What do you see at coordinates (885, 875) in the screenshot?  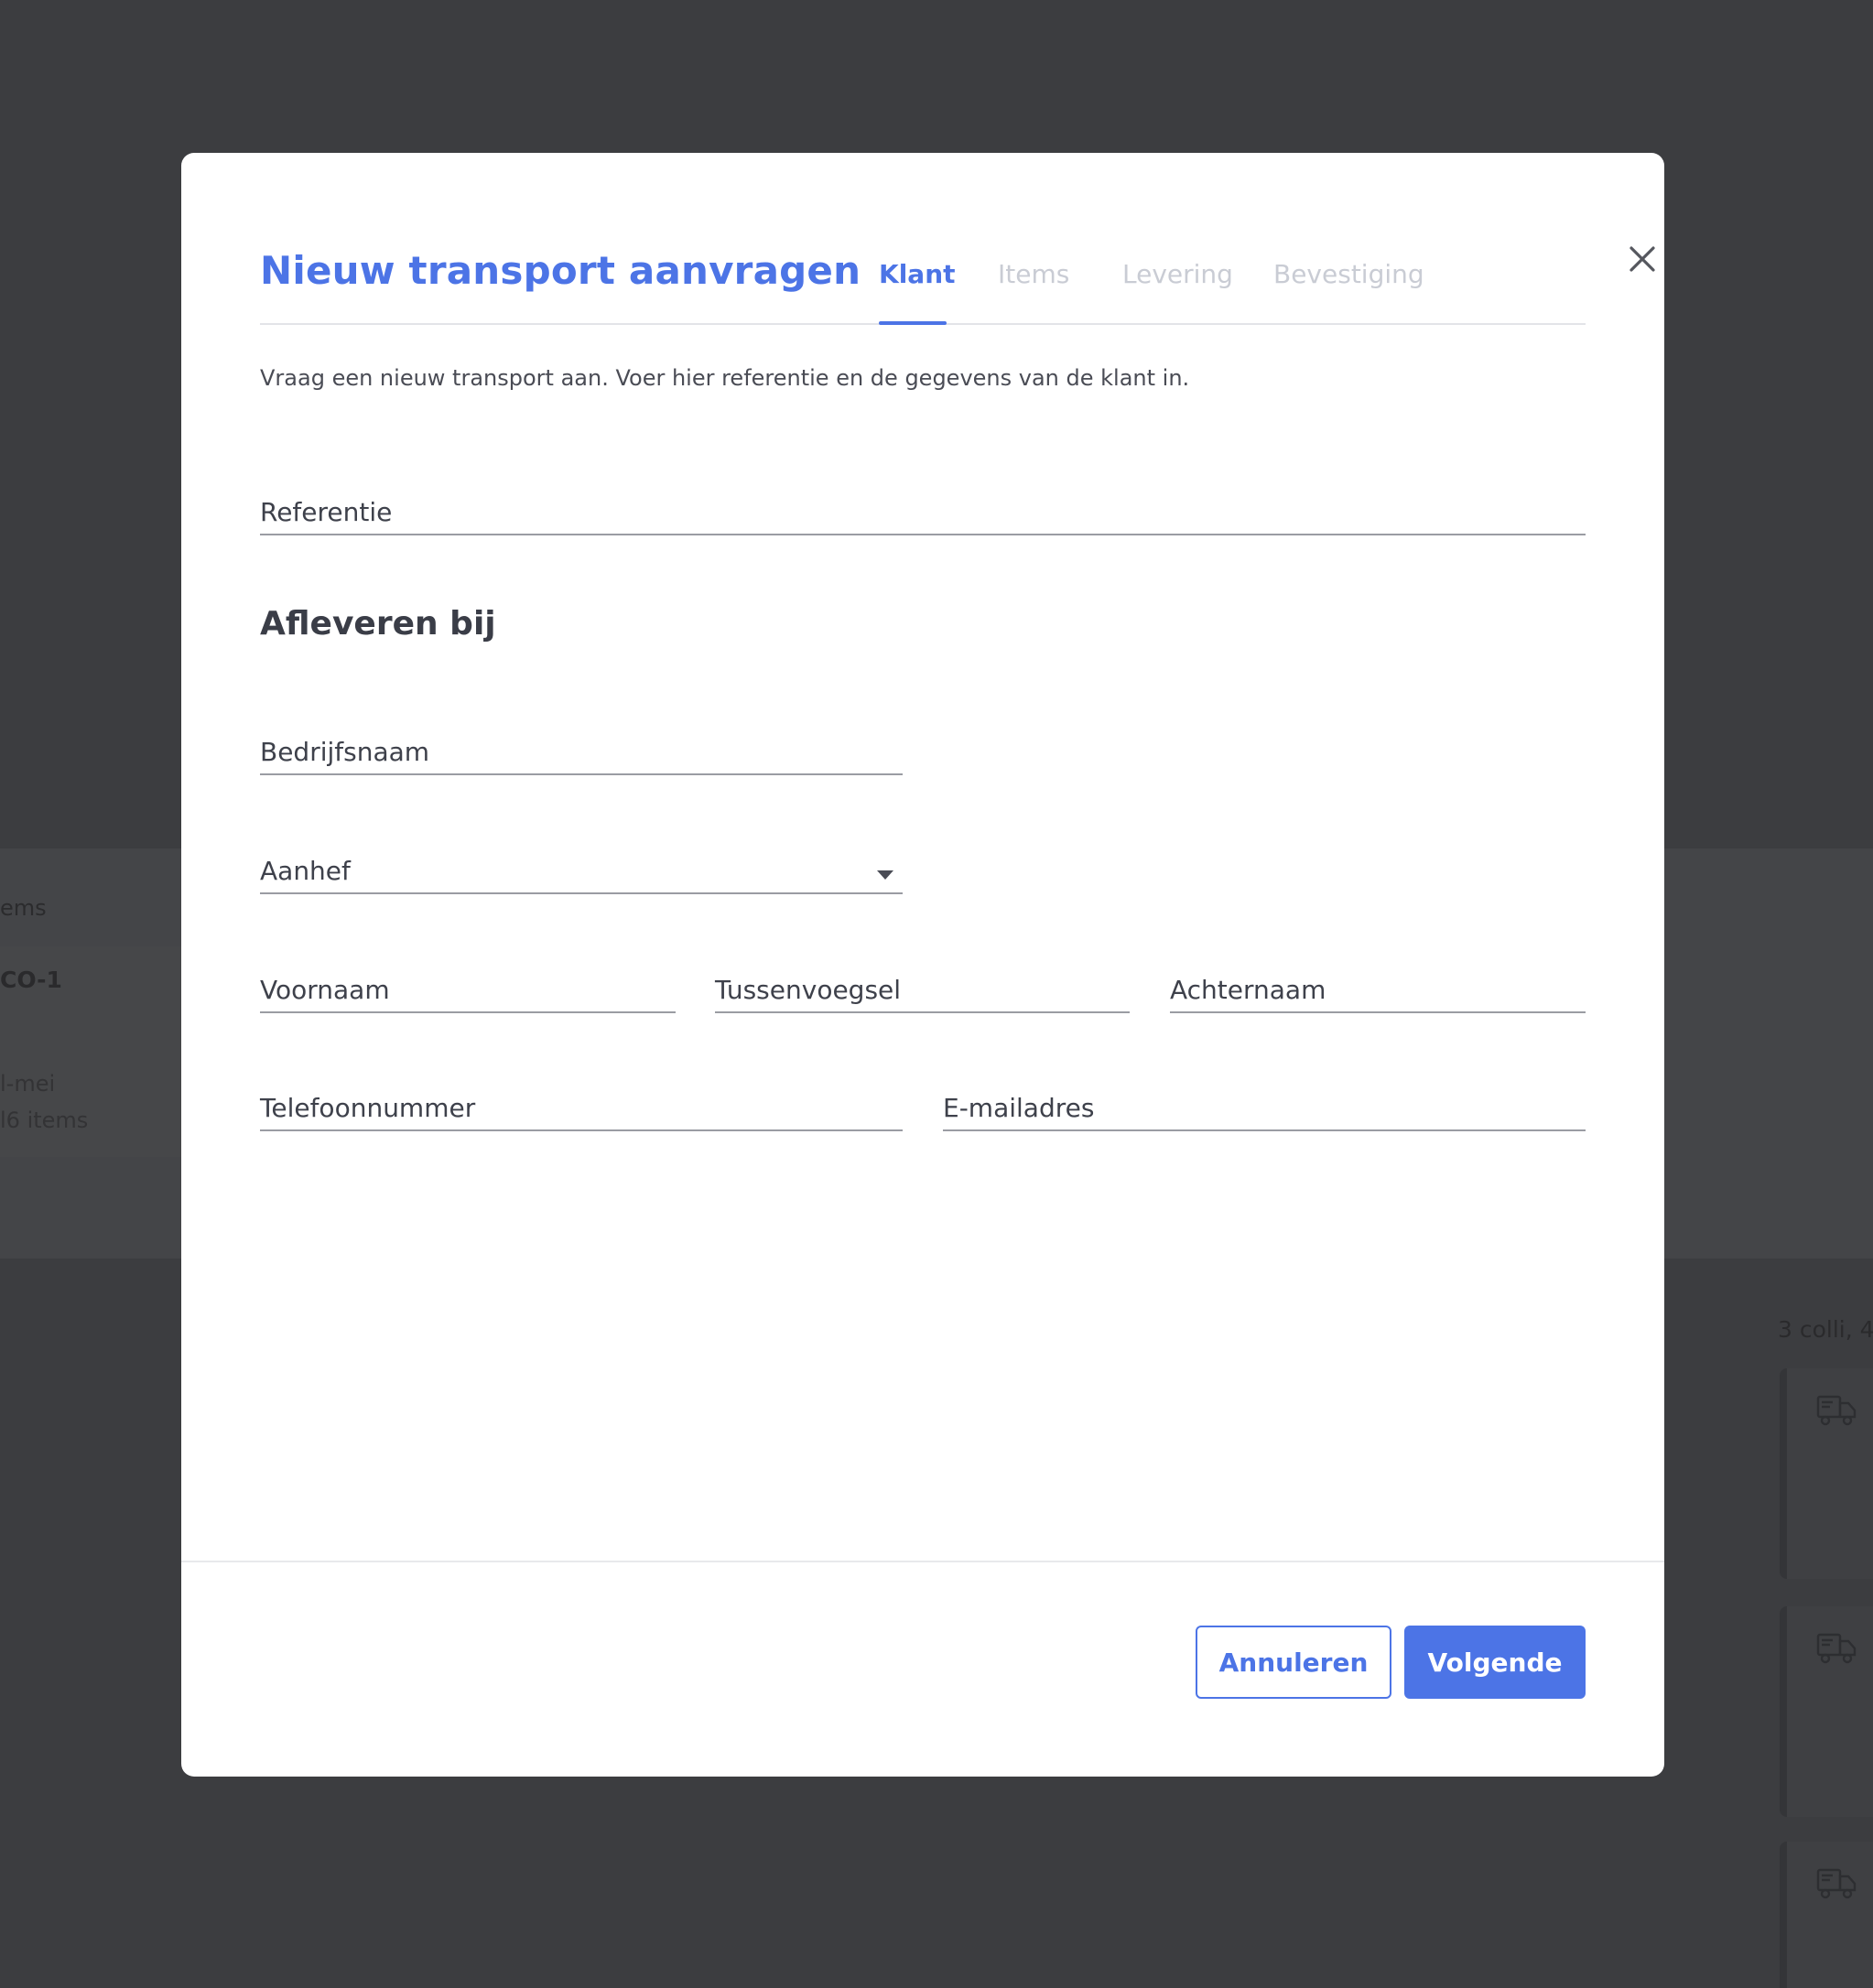 I see `chevron-down-icon` at bounding box center [885, 875].